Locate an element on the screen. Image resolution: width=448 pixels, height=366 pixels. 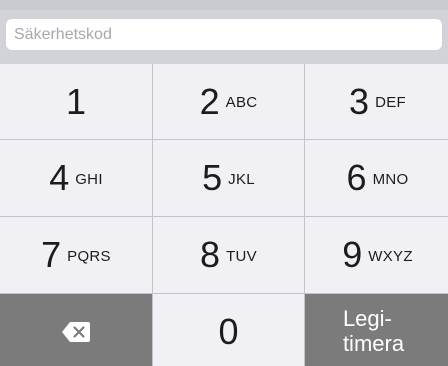
key-digit: 7 is located at coordinates (51, 254).